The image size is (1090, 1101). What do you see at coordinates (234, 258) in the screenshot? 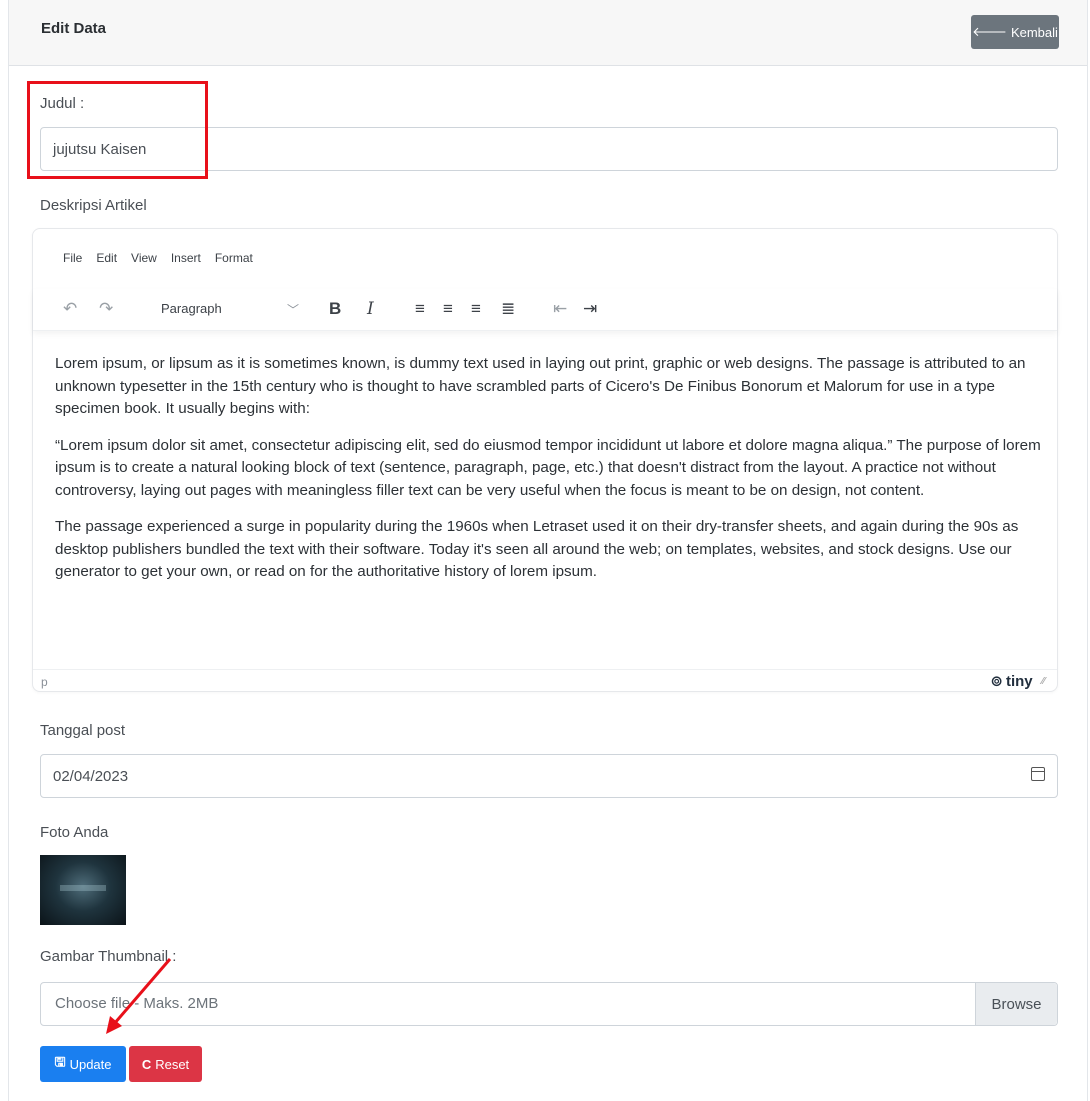
I see `menu-format: Format` at bounding box center [234, 258].